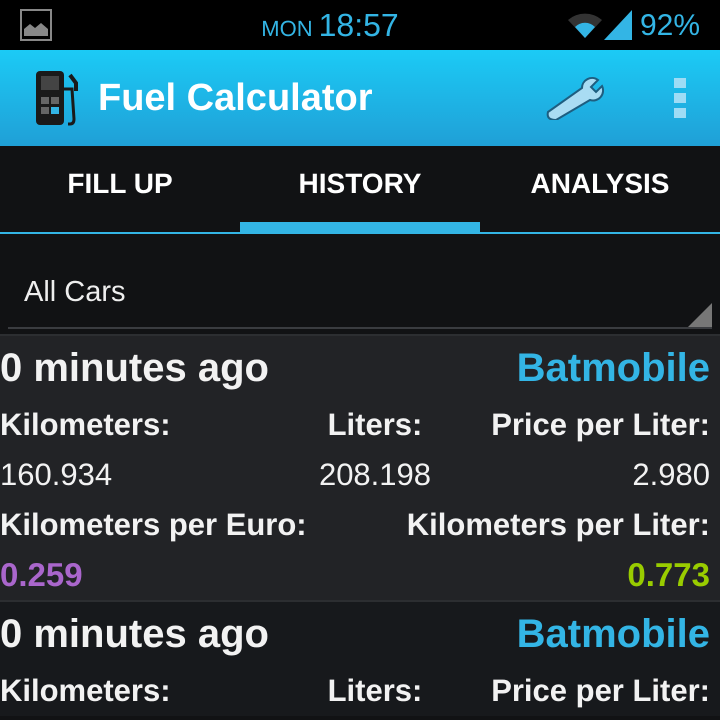 The width and height of the screenshot is (720, 720). I want to click on tab: HISTORY, so click(360, 189).